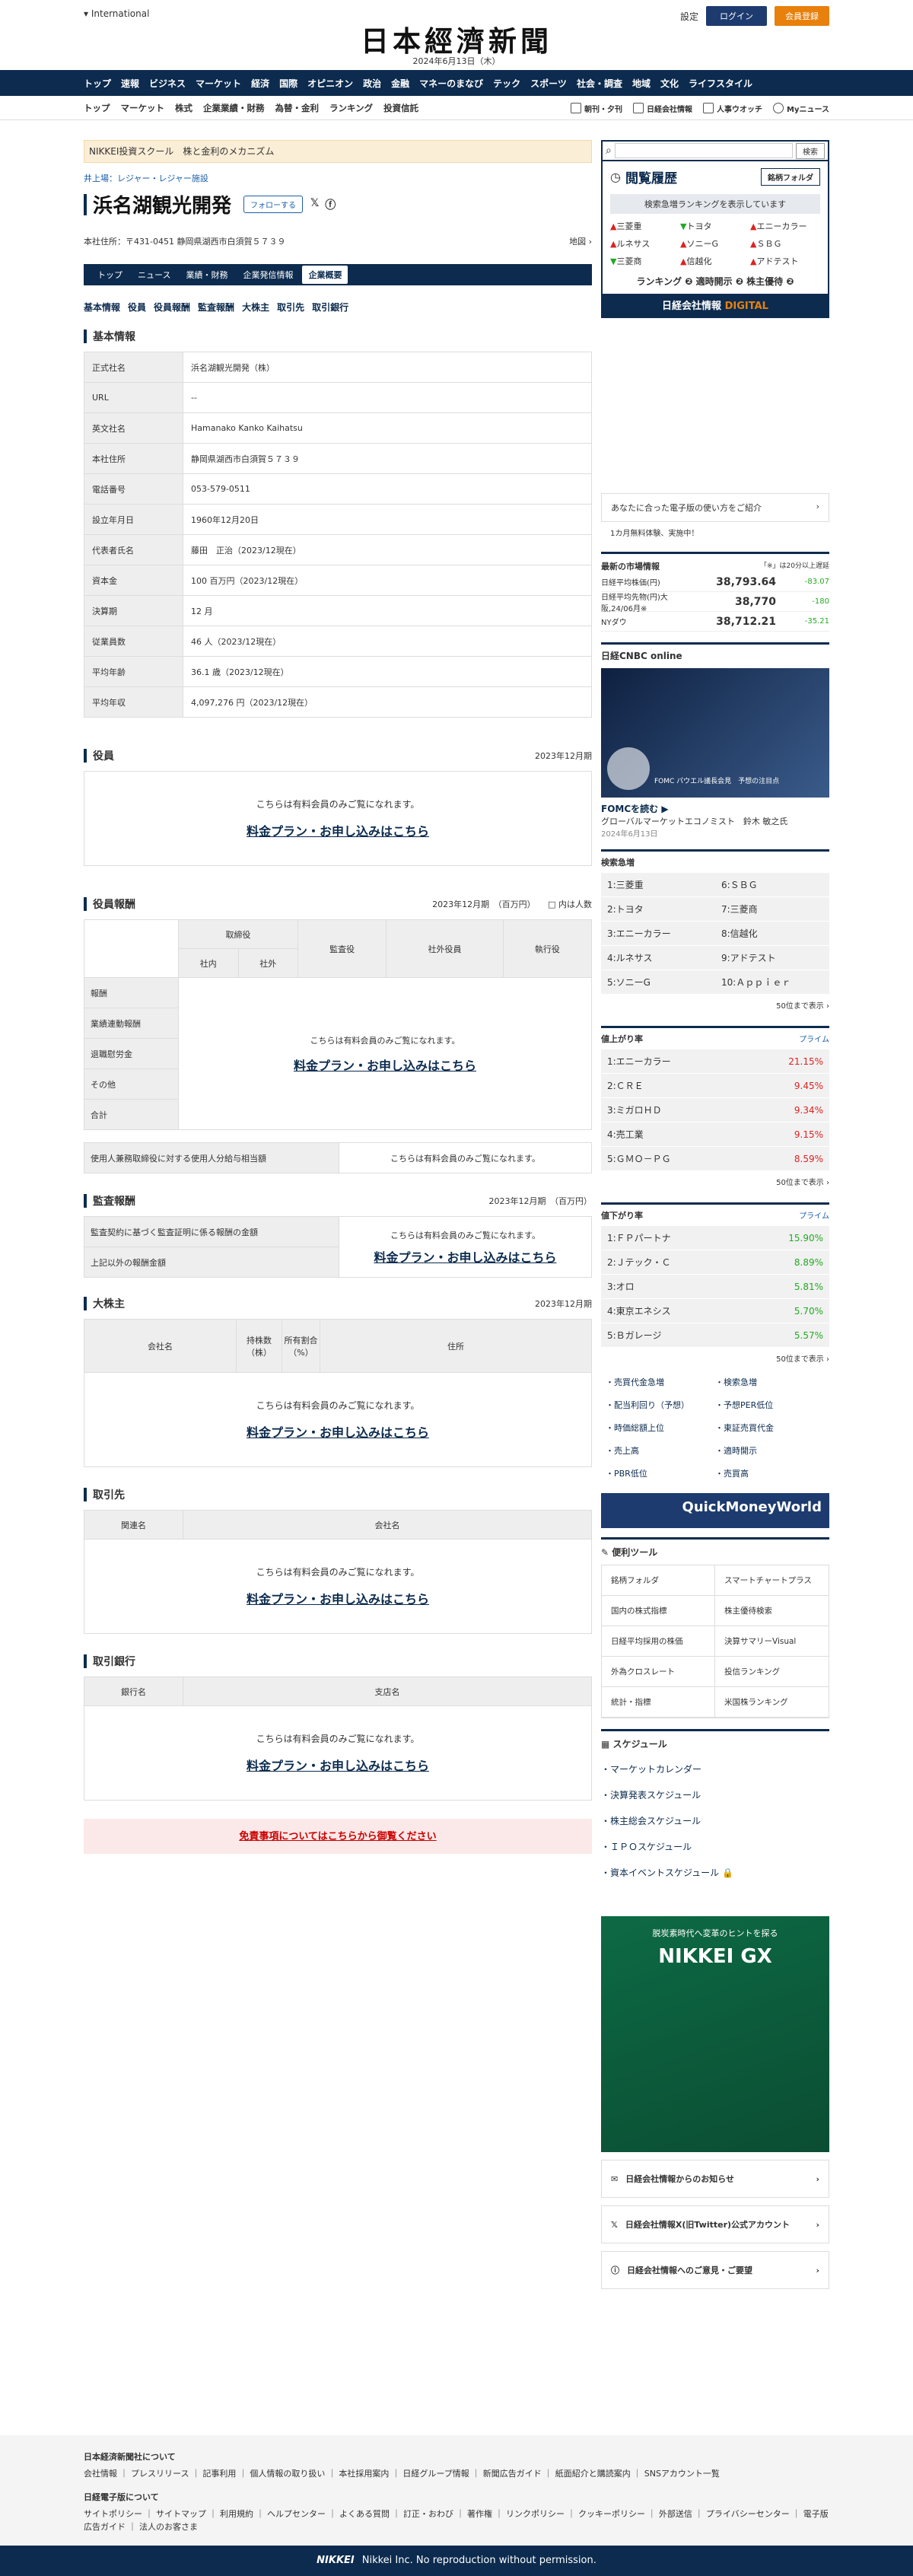  I want to click on gnav-item: 速報, so click(130, 83).